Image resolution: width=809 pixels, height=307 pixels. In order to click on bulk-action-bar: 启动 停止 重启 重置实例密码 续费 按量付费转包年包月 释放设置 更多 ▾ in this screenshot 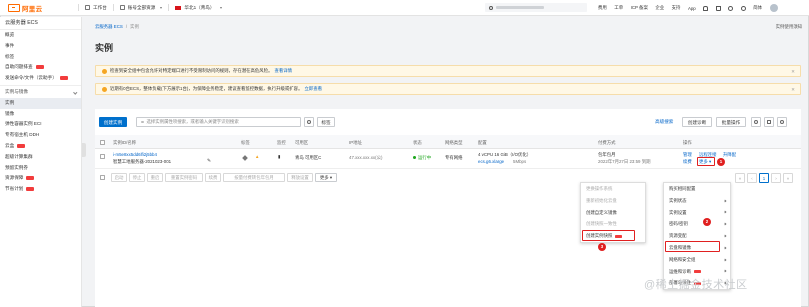, I will do `click(255, 178)`.